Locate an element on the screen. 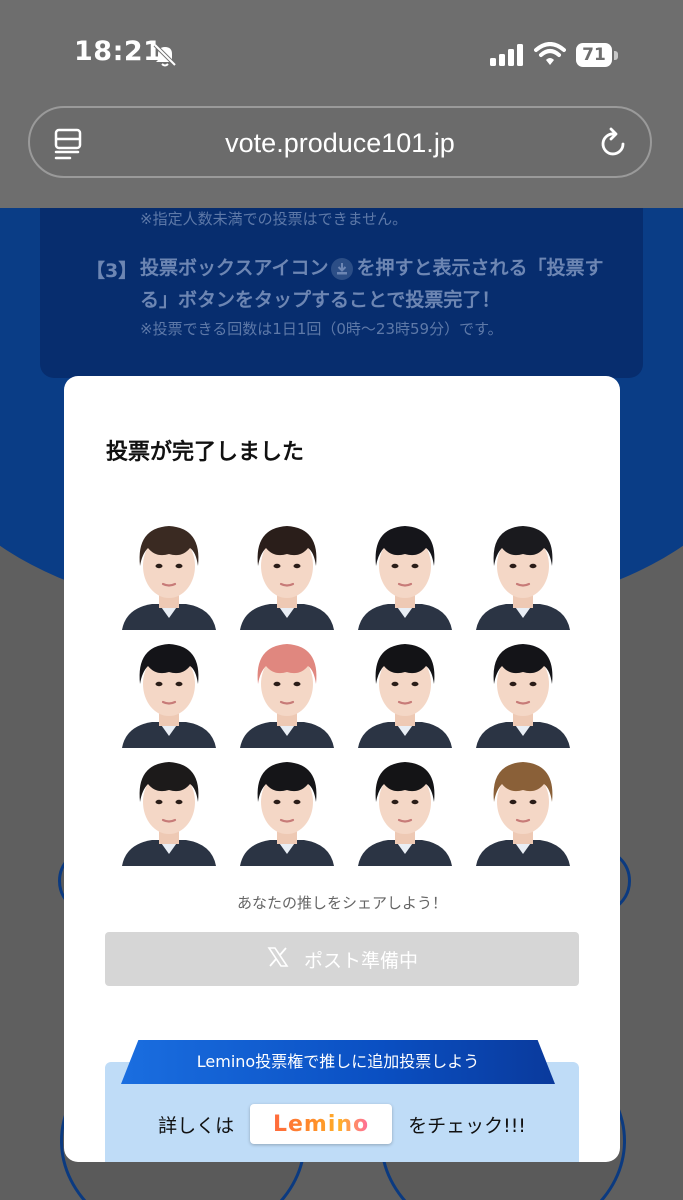 The height and width of the screenshot is (1200, 683). modal-title: 投票が完了しました is located at coordinates (205, 452).